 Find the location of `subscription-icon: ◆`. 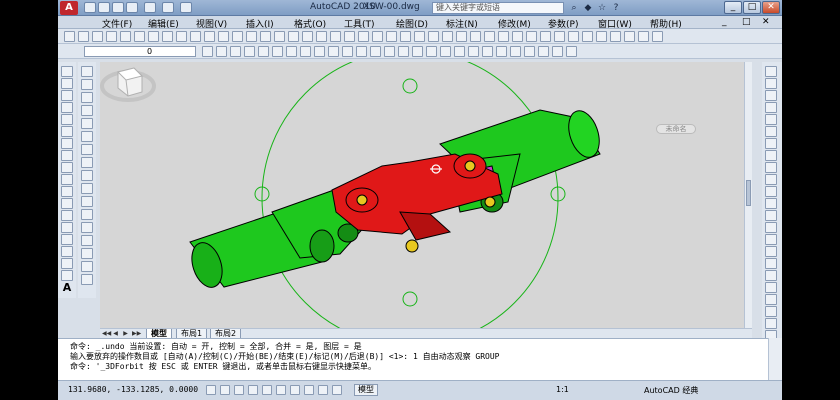

subscription-icon: ◆ is located at coordinates (588, 8).